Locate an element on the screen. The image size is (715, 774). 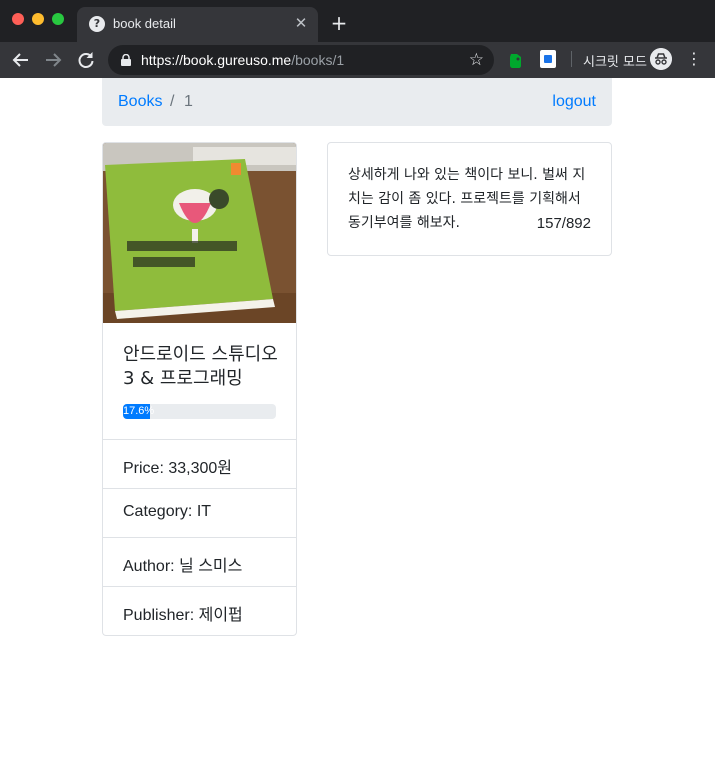
book-author: Author: 닐 스미스 is located at coordinates (199, 561).